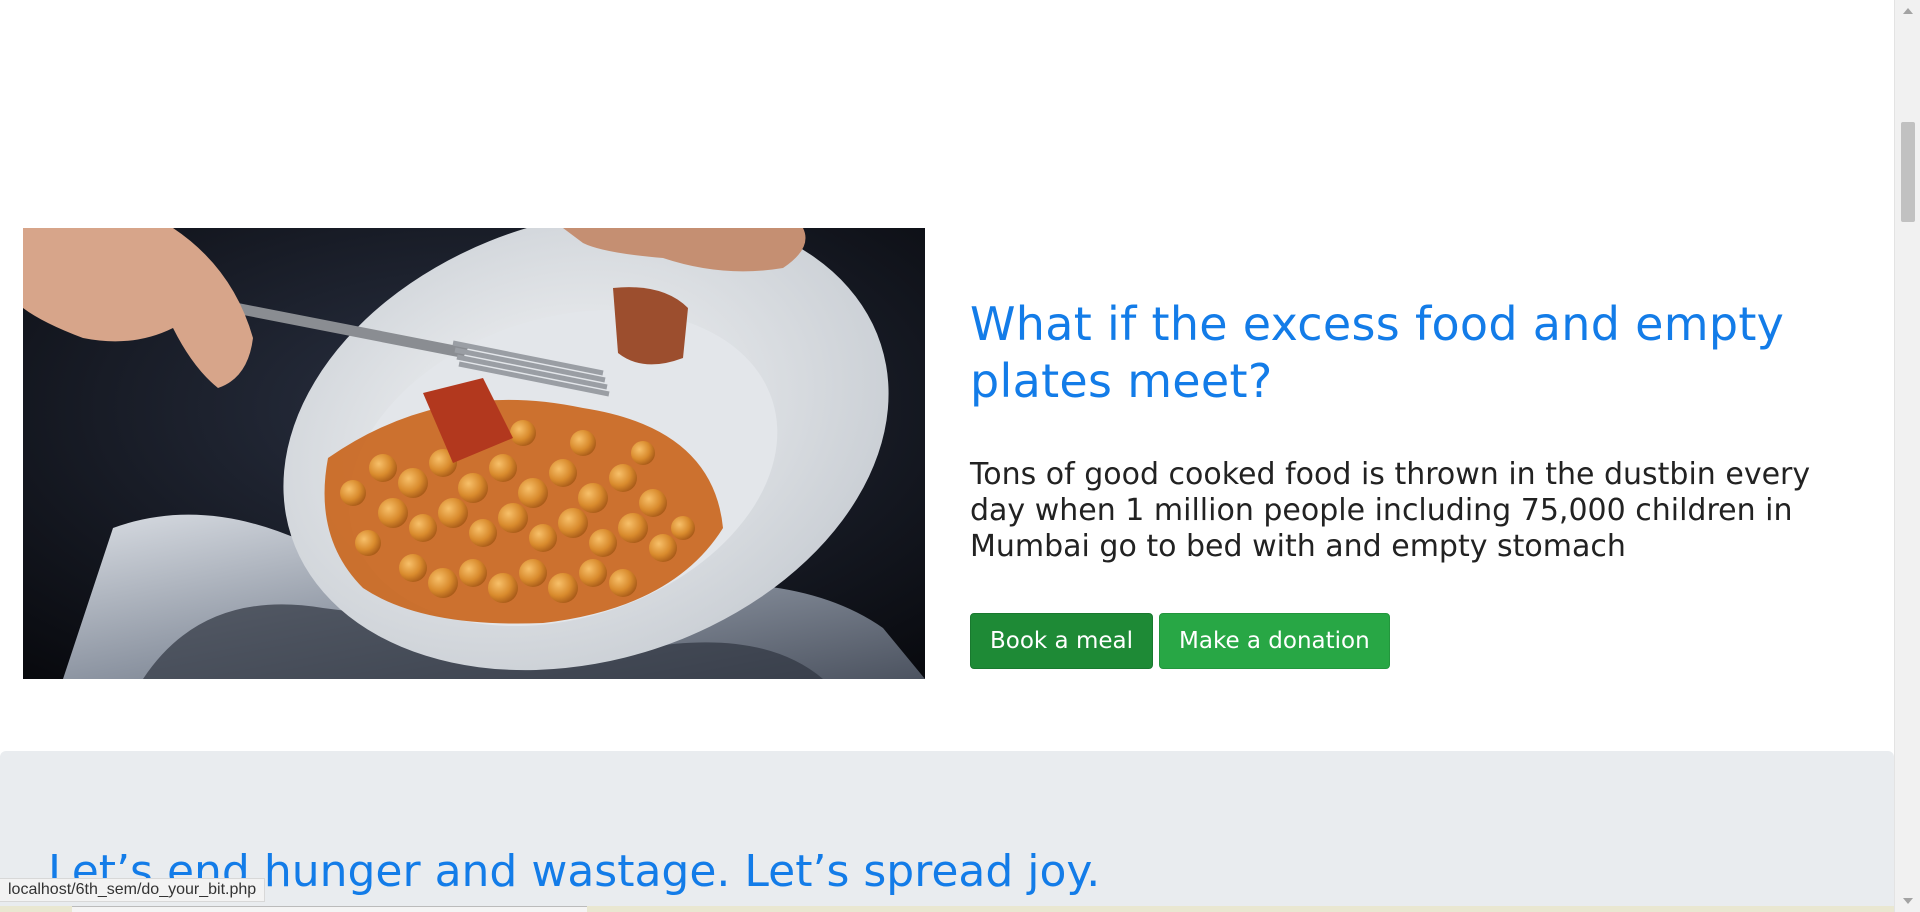 This screenshot has height=912, width=1920. I want to click on link-status-bar: localhost/6th_sem/do_your_bit.php, so click(133, 890).